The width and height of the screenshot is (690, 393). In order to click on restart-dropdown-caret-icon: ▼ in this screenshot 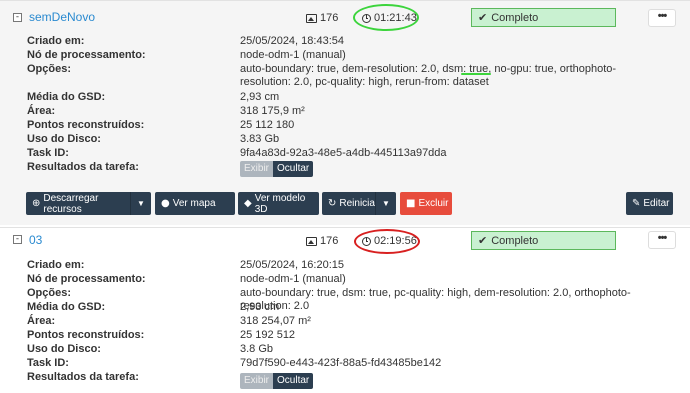, I will do `click(385, 203)`.